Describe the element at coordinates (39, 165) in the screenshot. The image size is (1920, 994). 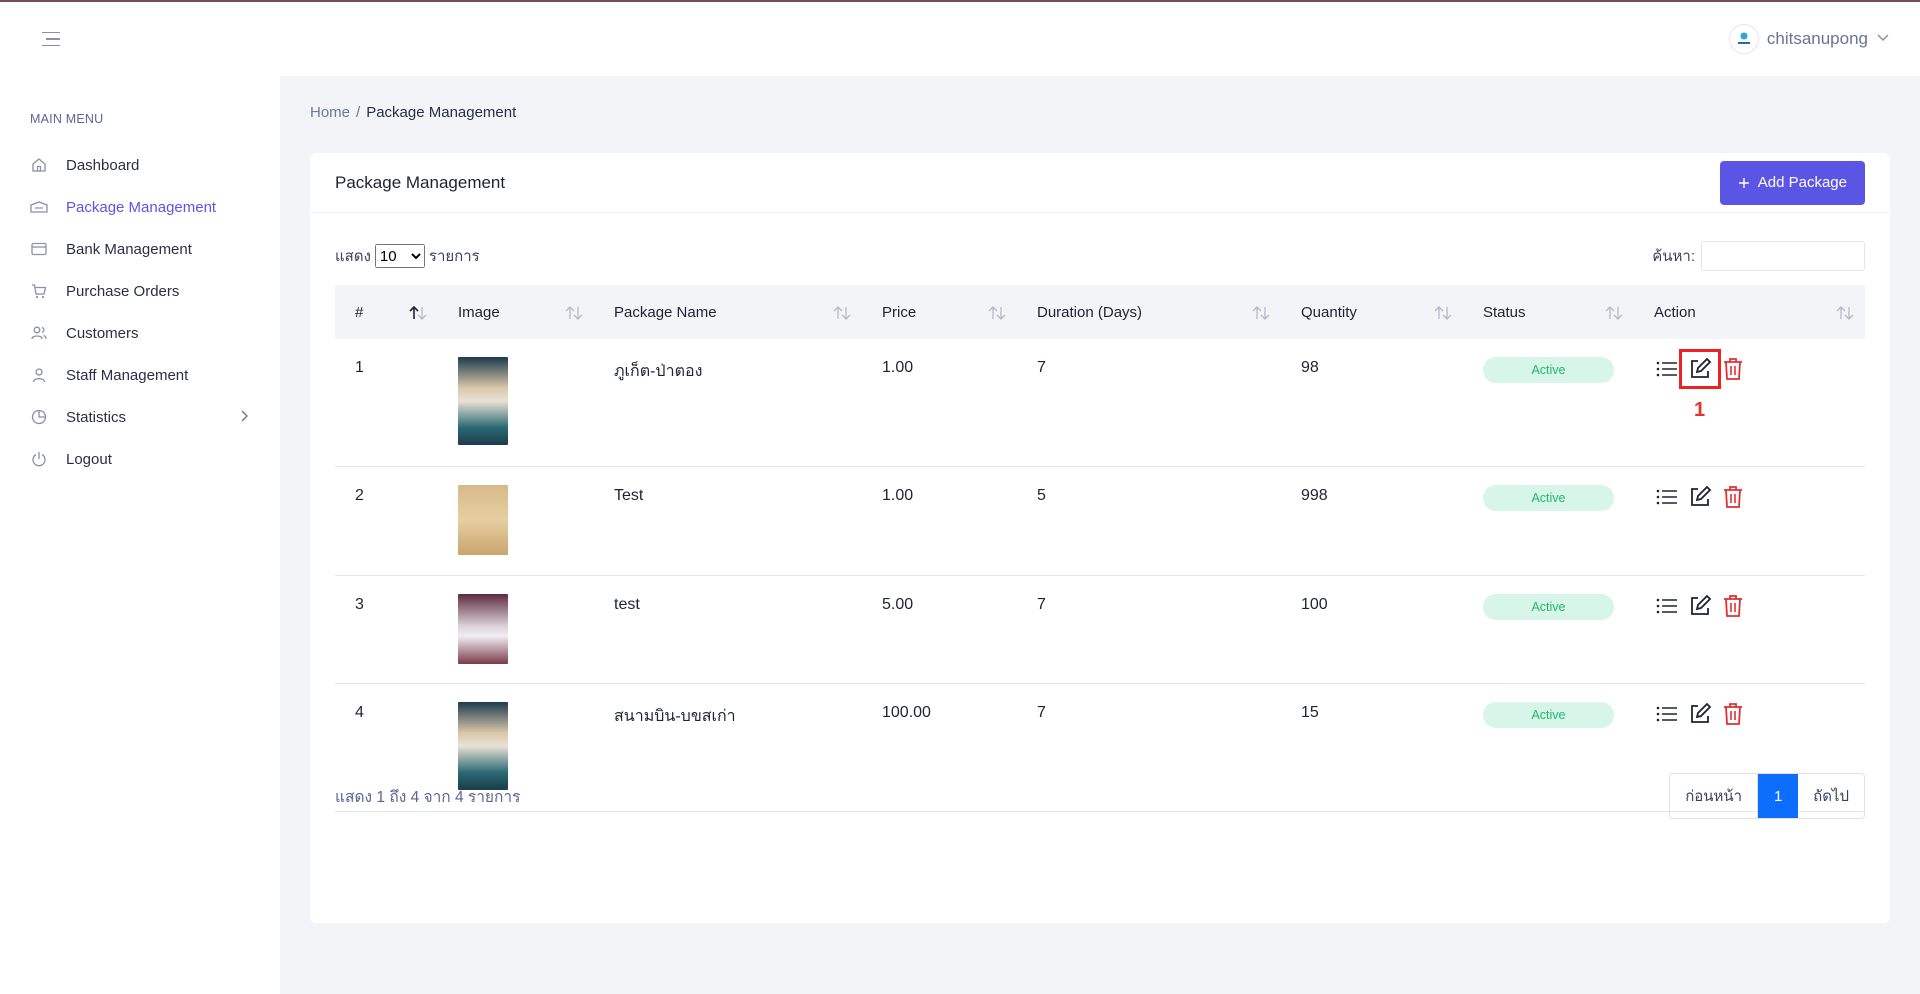
I see `home-icon` at that location.